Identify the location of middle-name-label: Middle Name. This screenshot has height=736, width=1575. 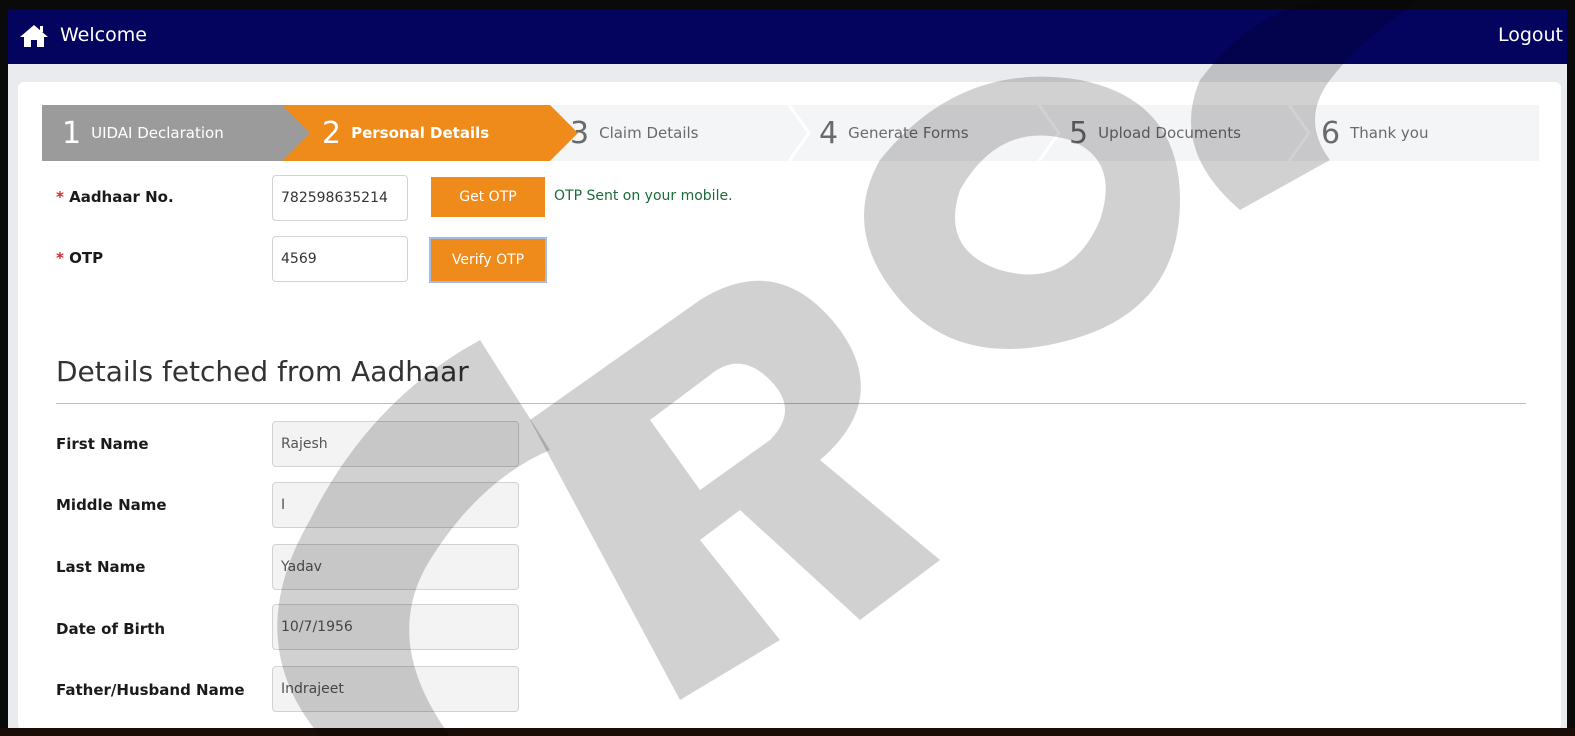
(111, 505).